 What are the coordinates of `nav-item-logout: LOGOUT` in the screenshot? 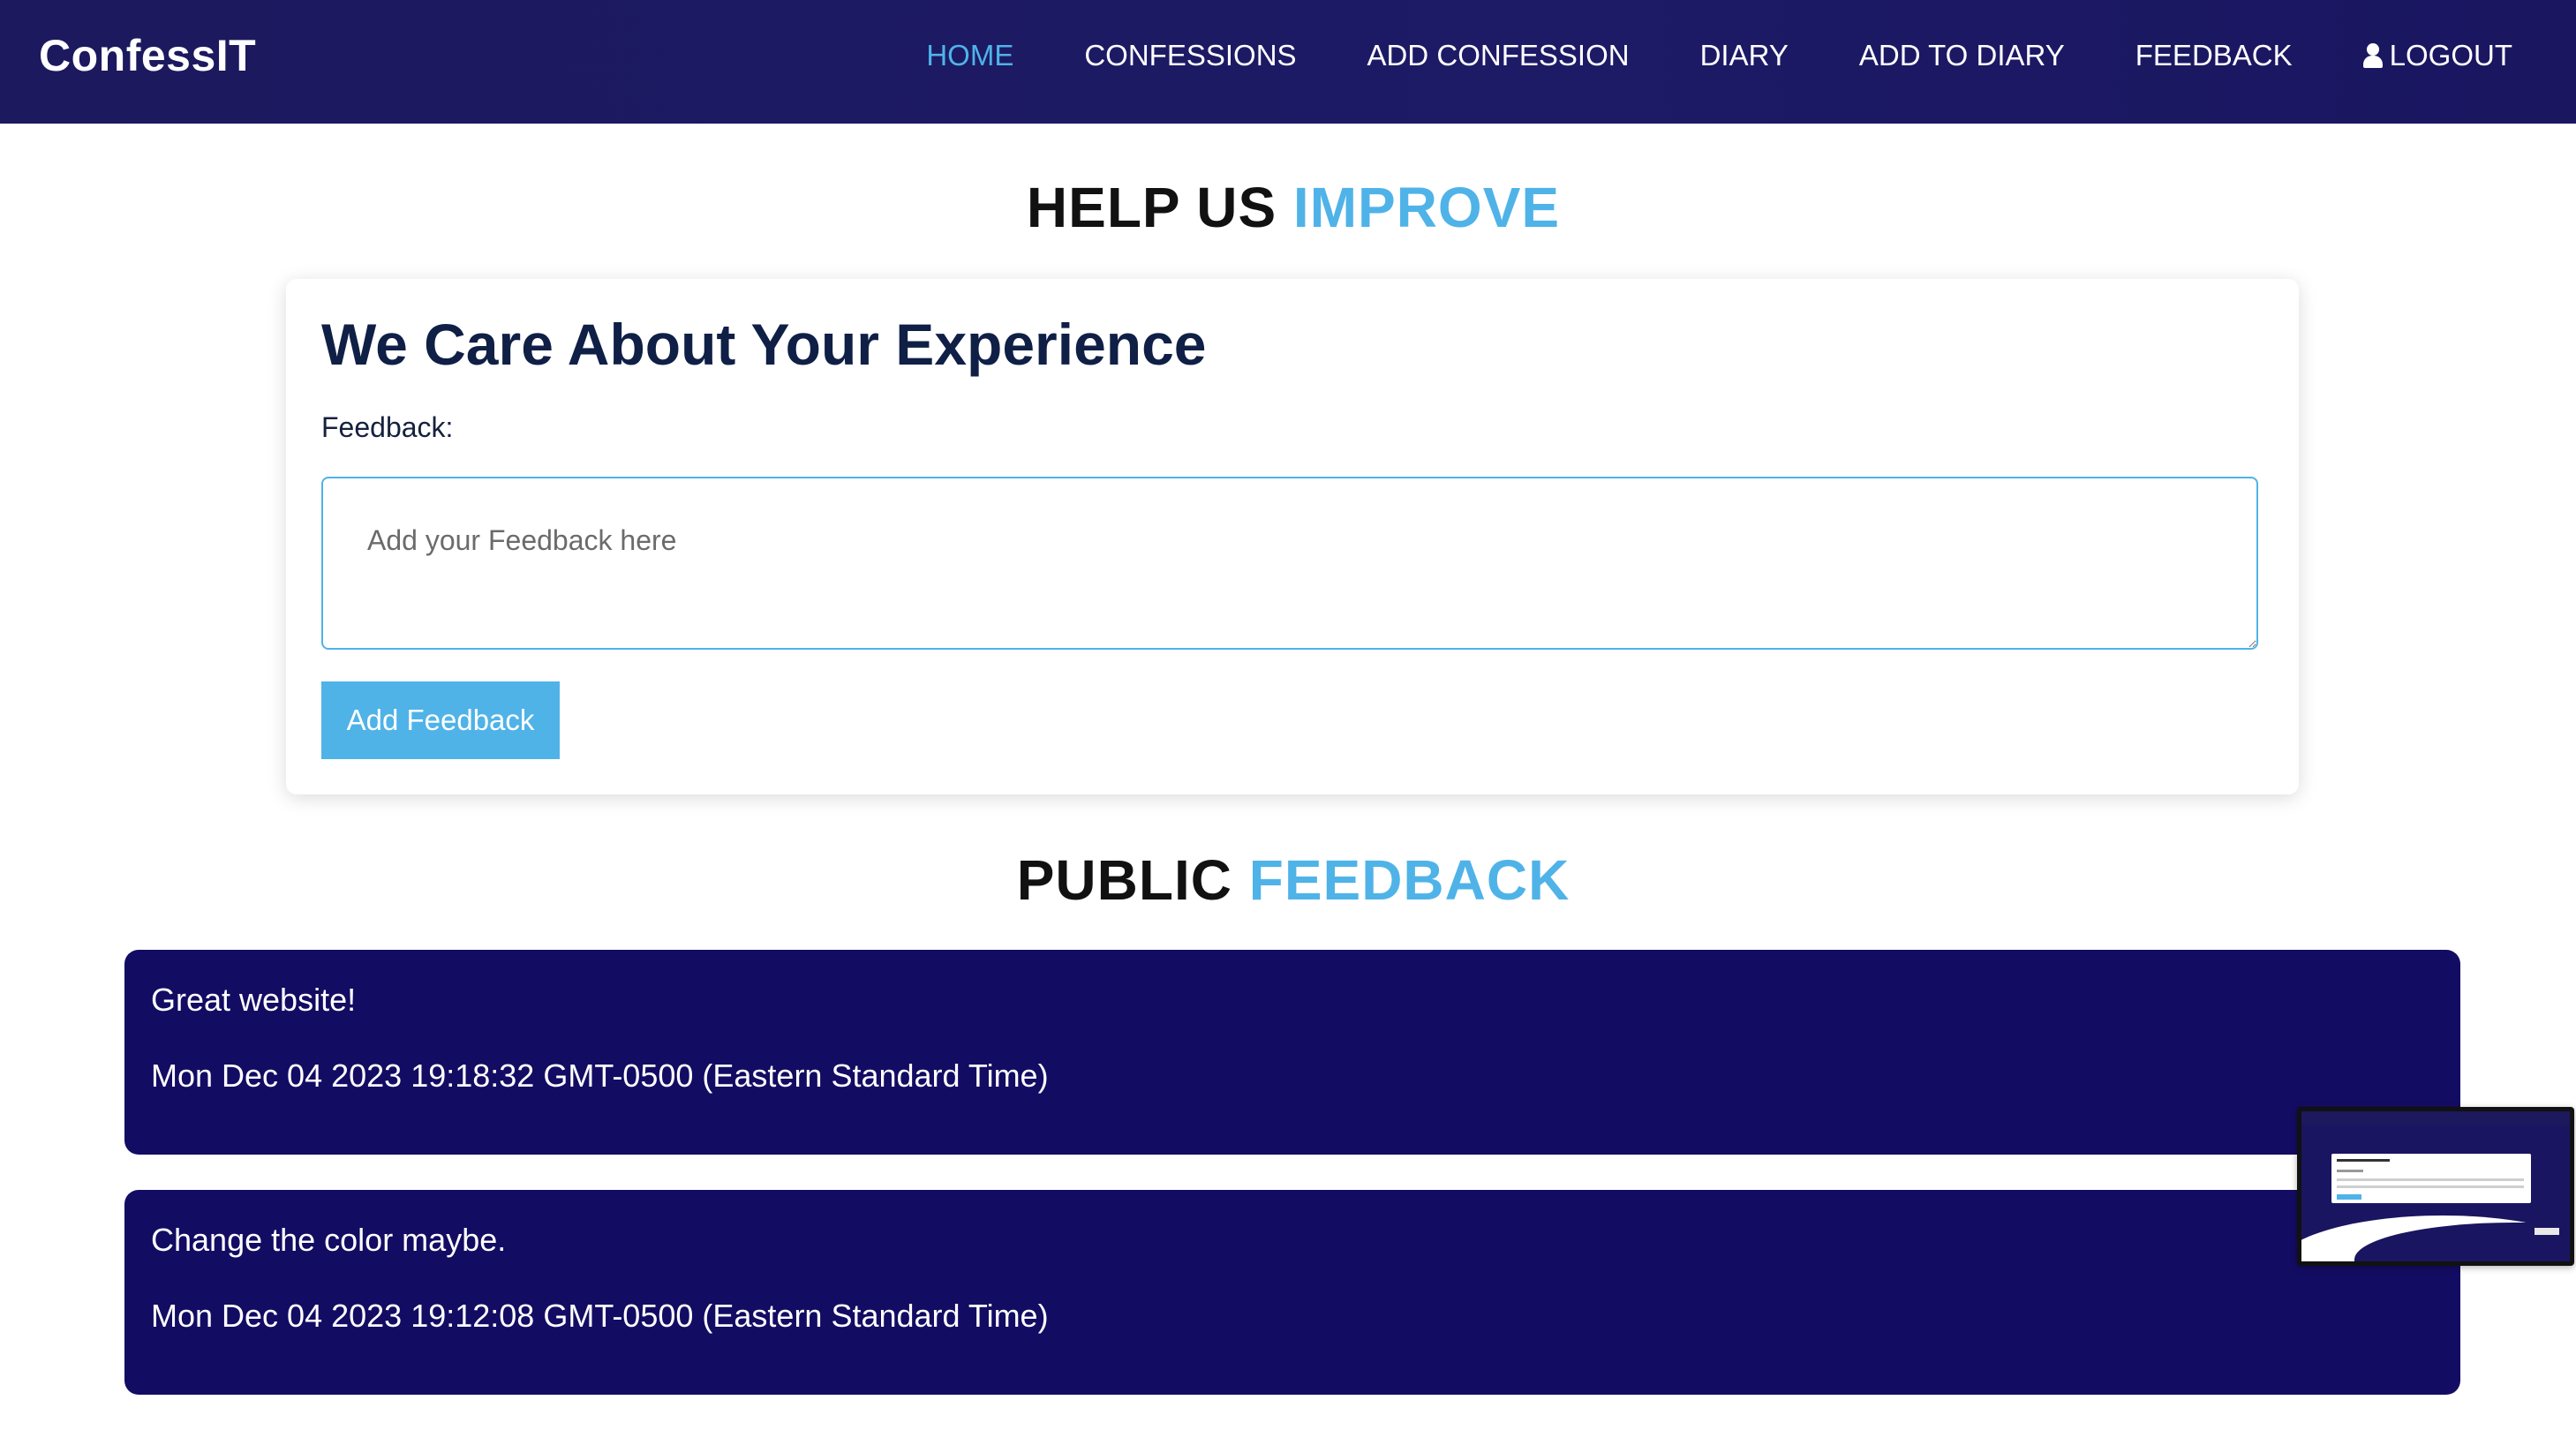 It's located at (2437, 56).